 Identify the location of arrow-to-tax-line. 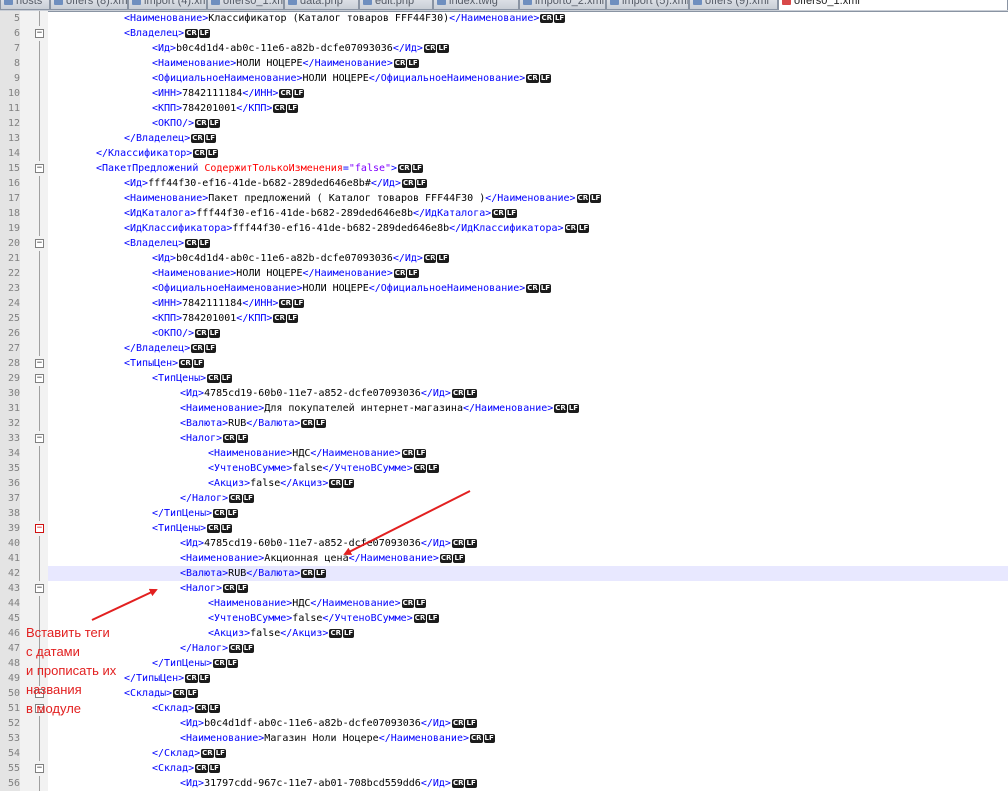
(124, 604).